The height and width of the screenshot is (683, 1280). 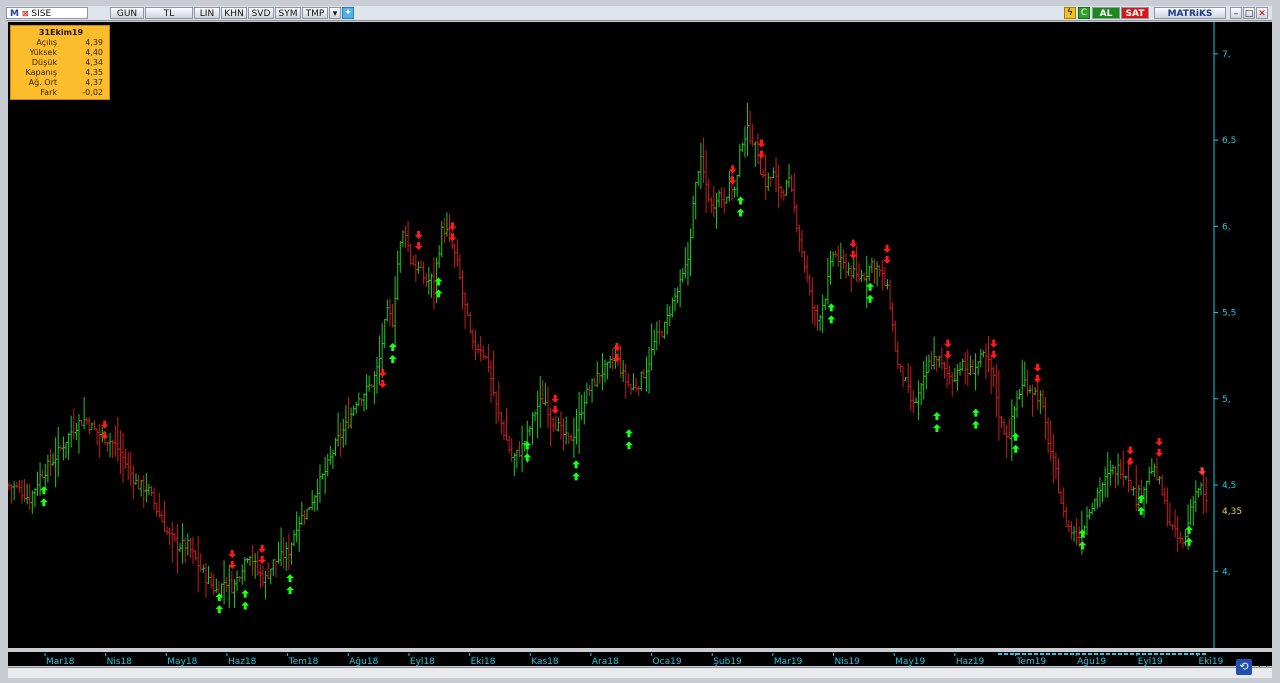 What do you see at coordinates (47, 13) in the screenshot?
I see `symbol-field: M ⊠ SISE` at bounding box center [47, 13].